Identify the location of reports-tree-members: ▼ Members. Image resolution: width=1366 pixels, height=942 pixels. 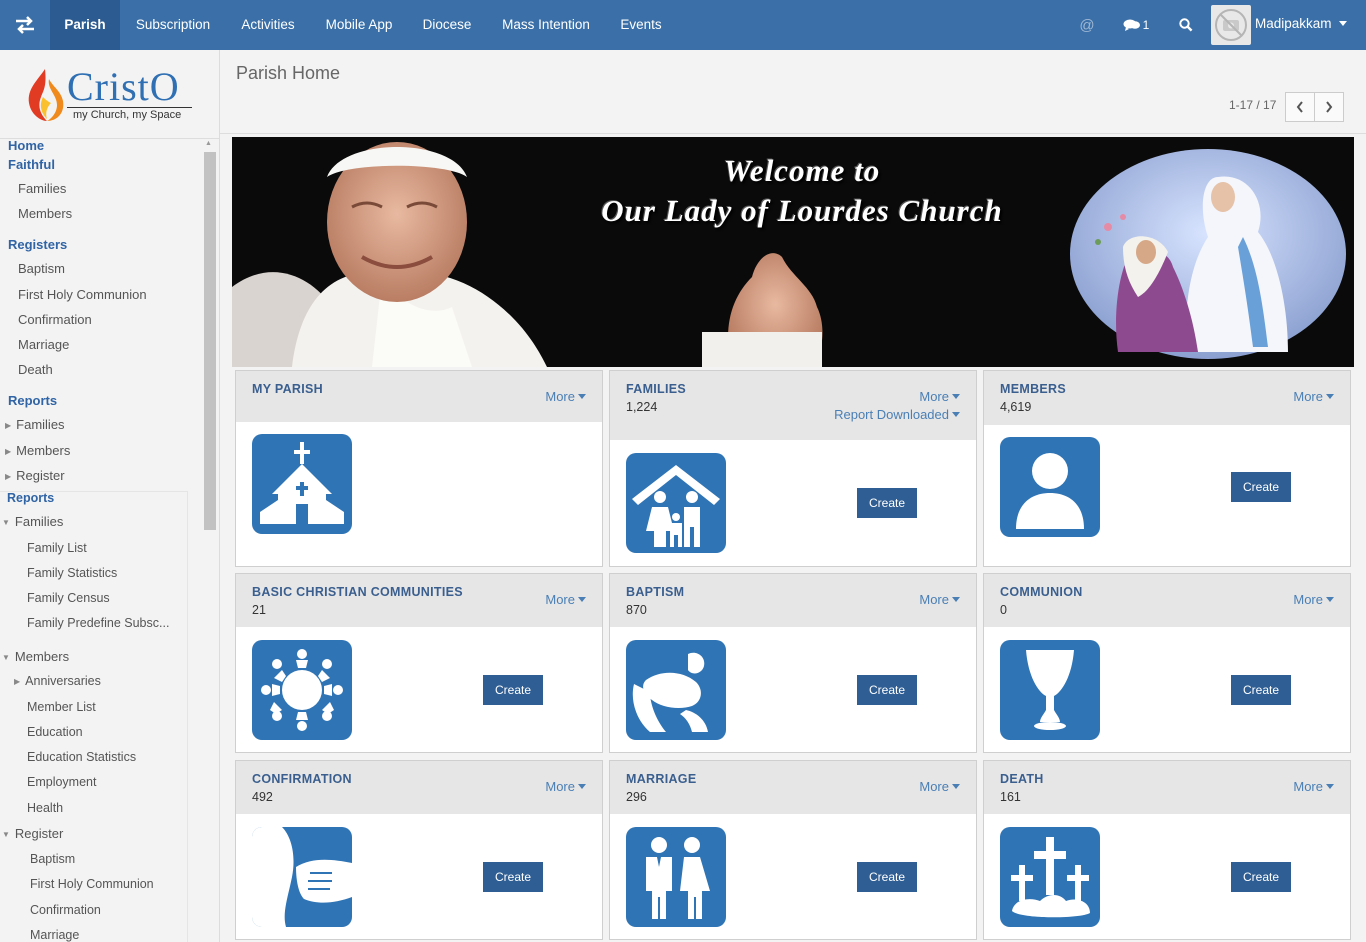
(35, 656).